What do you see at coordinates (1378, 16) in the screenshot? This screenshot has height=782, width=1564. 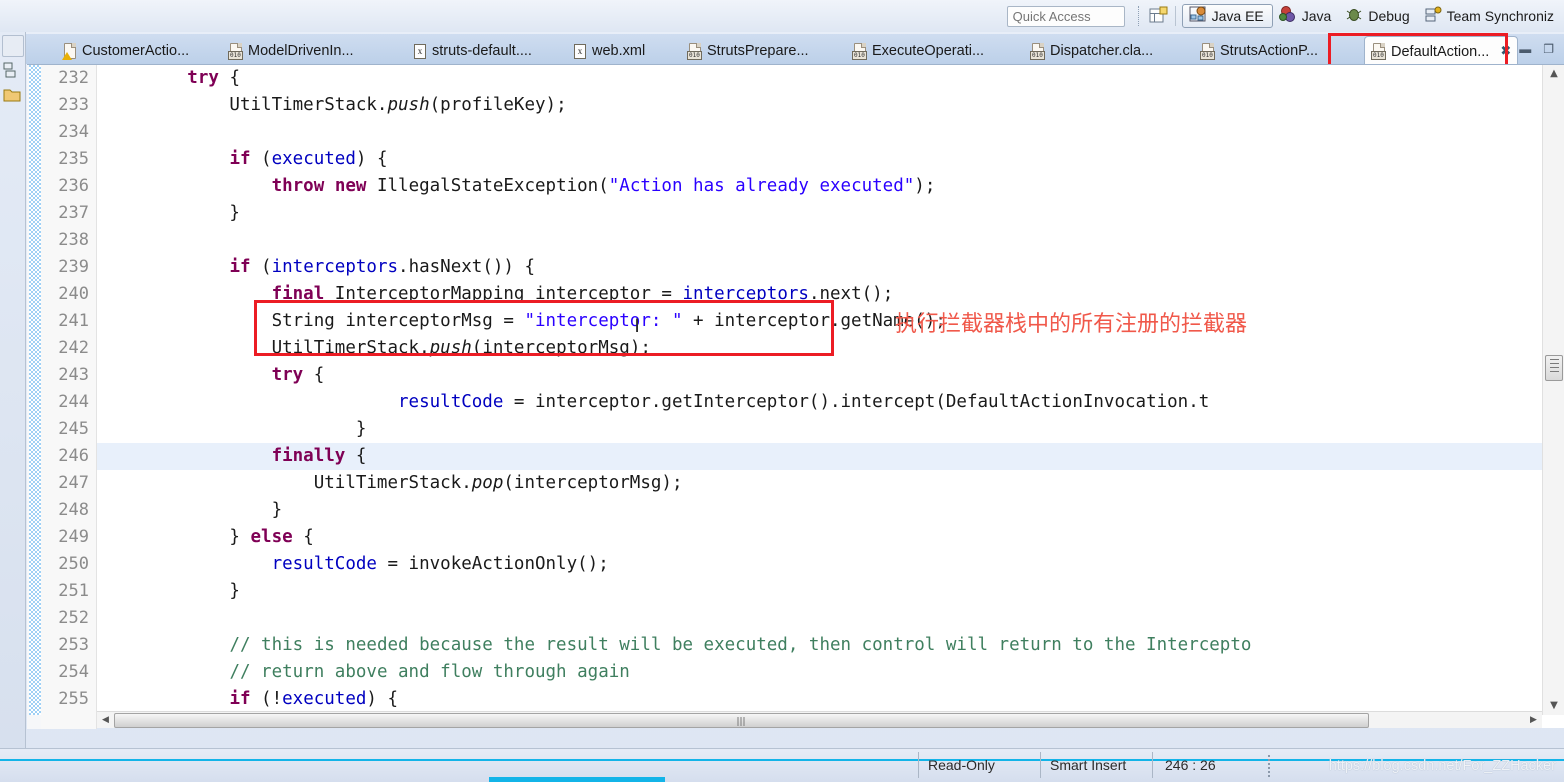 I see `perspective-debug: Debug` at bounding box center [1378, 16].